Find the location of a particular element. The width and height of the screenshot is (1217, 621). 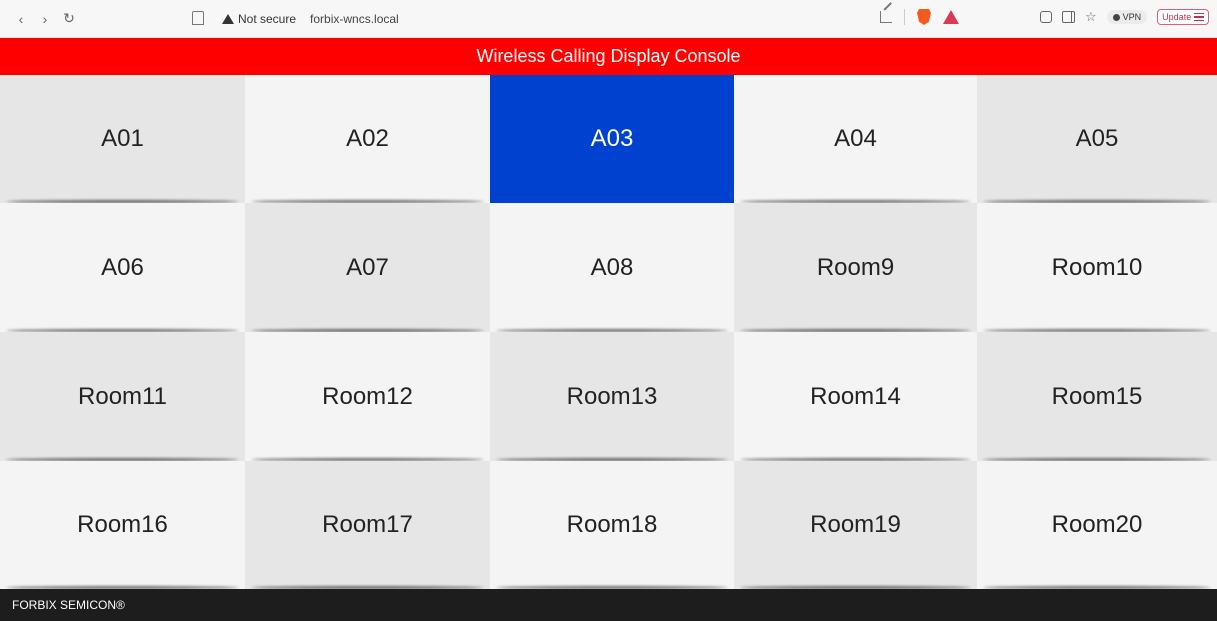

room-tile: Room20 is located at coordinates (1097, 525).